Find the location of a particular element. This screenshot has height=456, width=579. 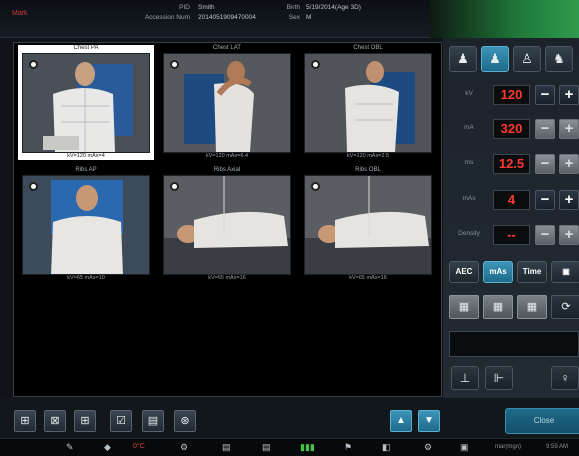

thumbnail-chest-obl: Chest OBL kV=120 mAs=2.5 is located at coordinates (368, 102).